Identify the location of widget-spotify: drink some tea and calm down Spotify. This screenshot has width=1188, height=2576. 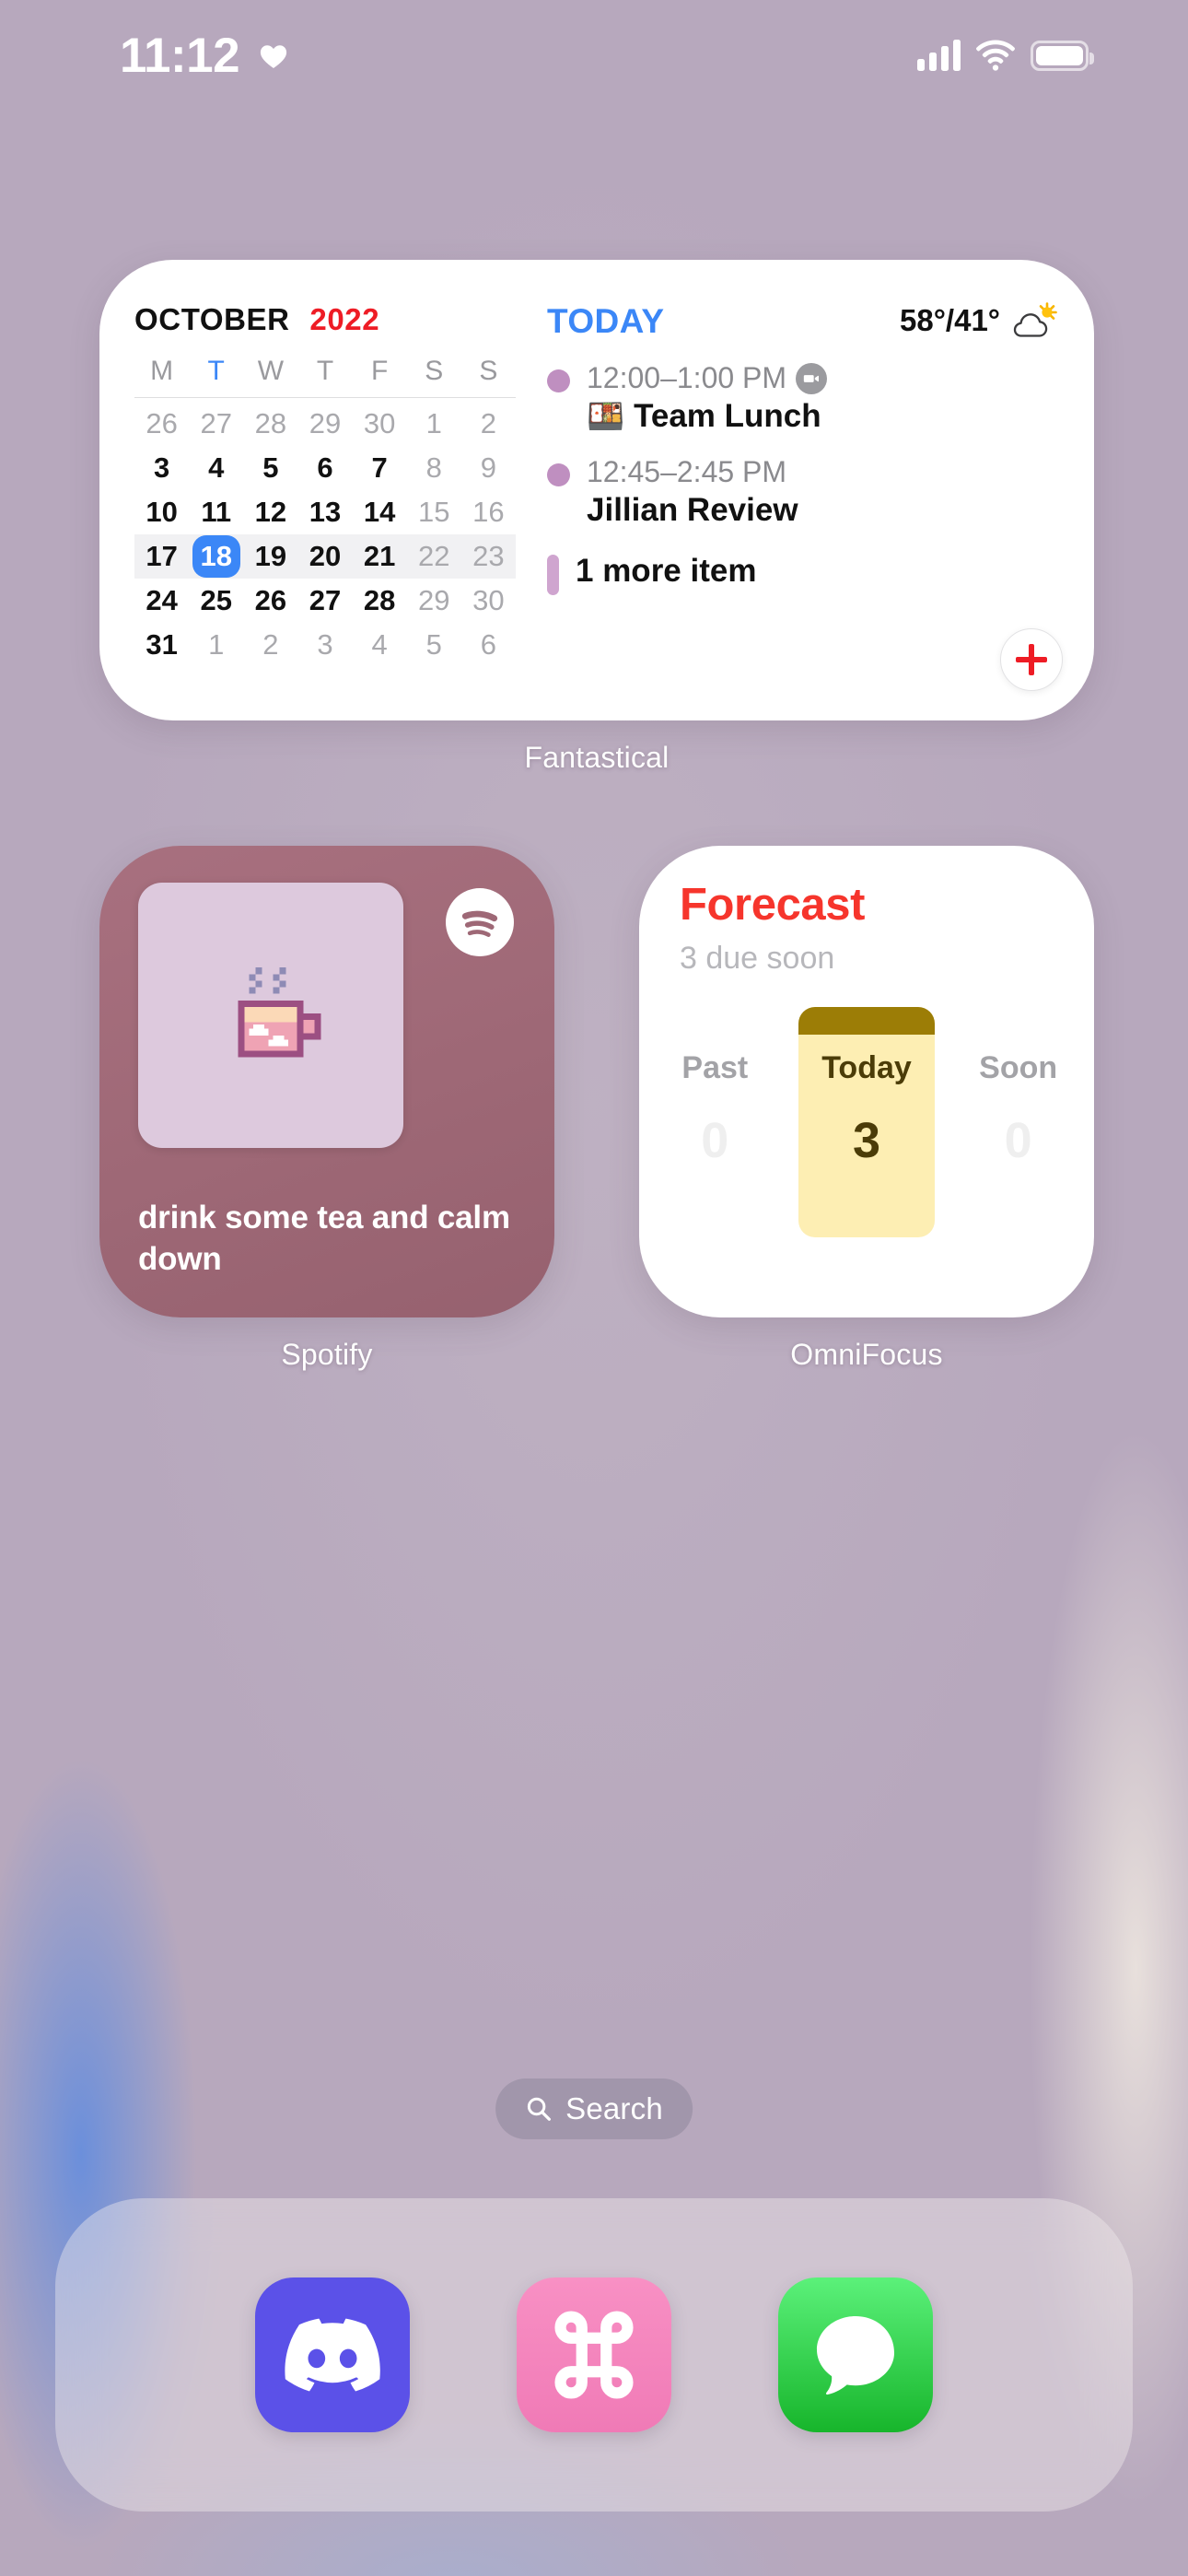
(326, 1109).